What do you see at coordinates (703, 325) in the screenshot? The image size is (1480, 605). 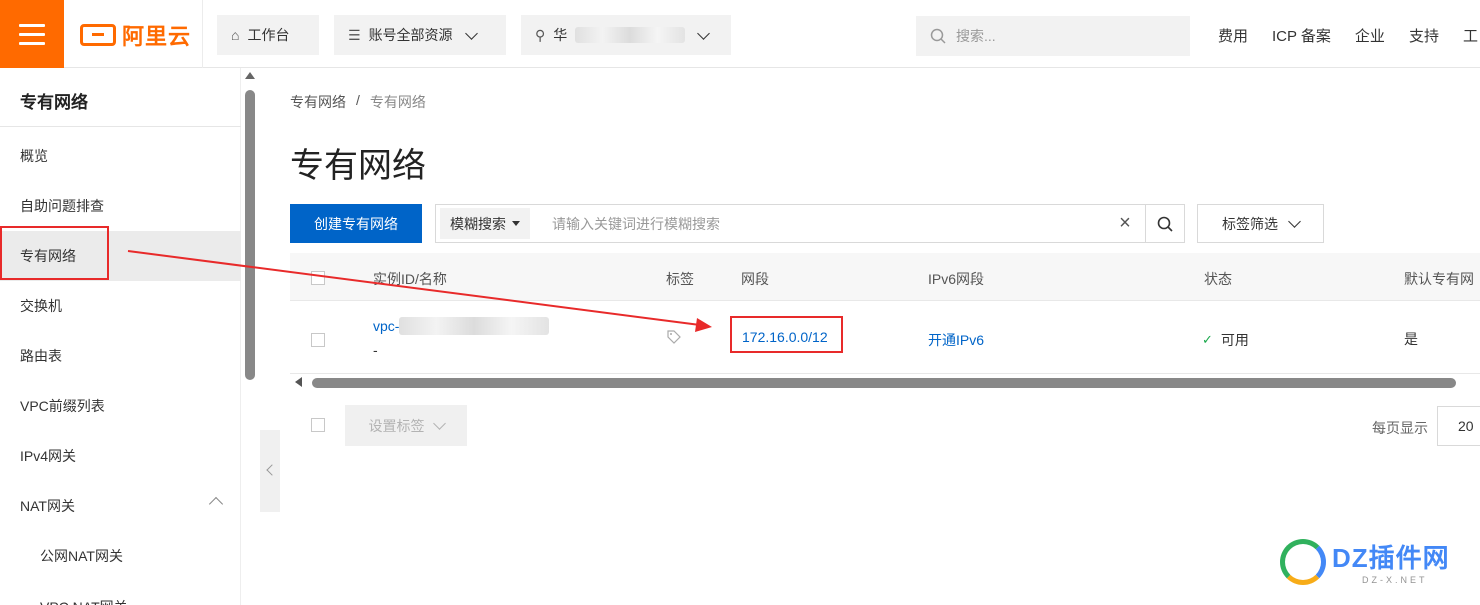 I see `annotation-arrow-head` at bounding box center [703, 325].